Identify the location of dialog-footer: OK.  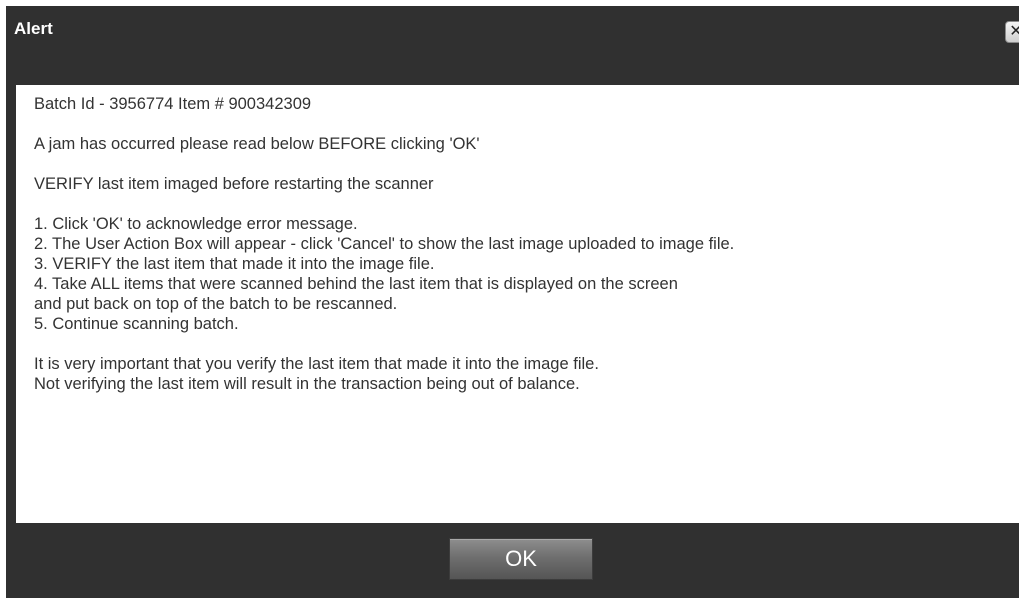
(512, 560).